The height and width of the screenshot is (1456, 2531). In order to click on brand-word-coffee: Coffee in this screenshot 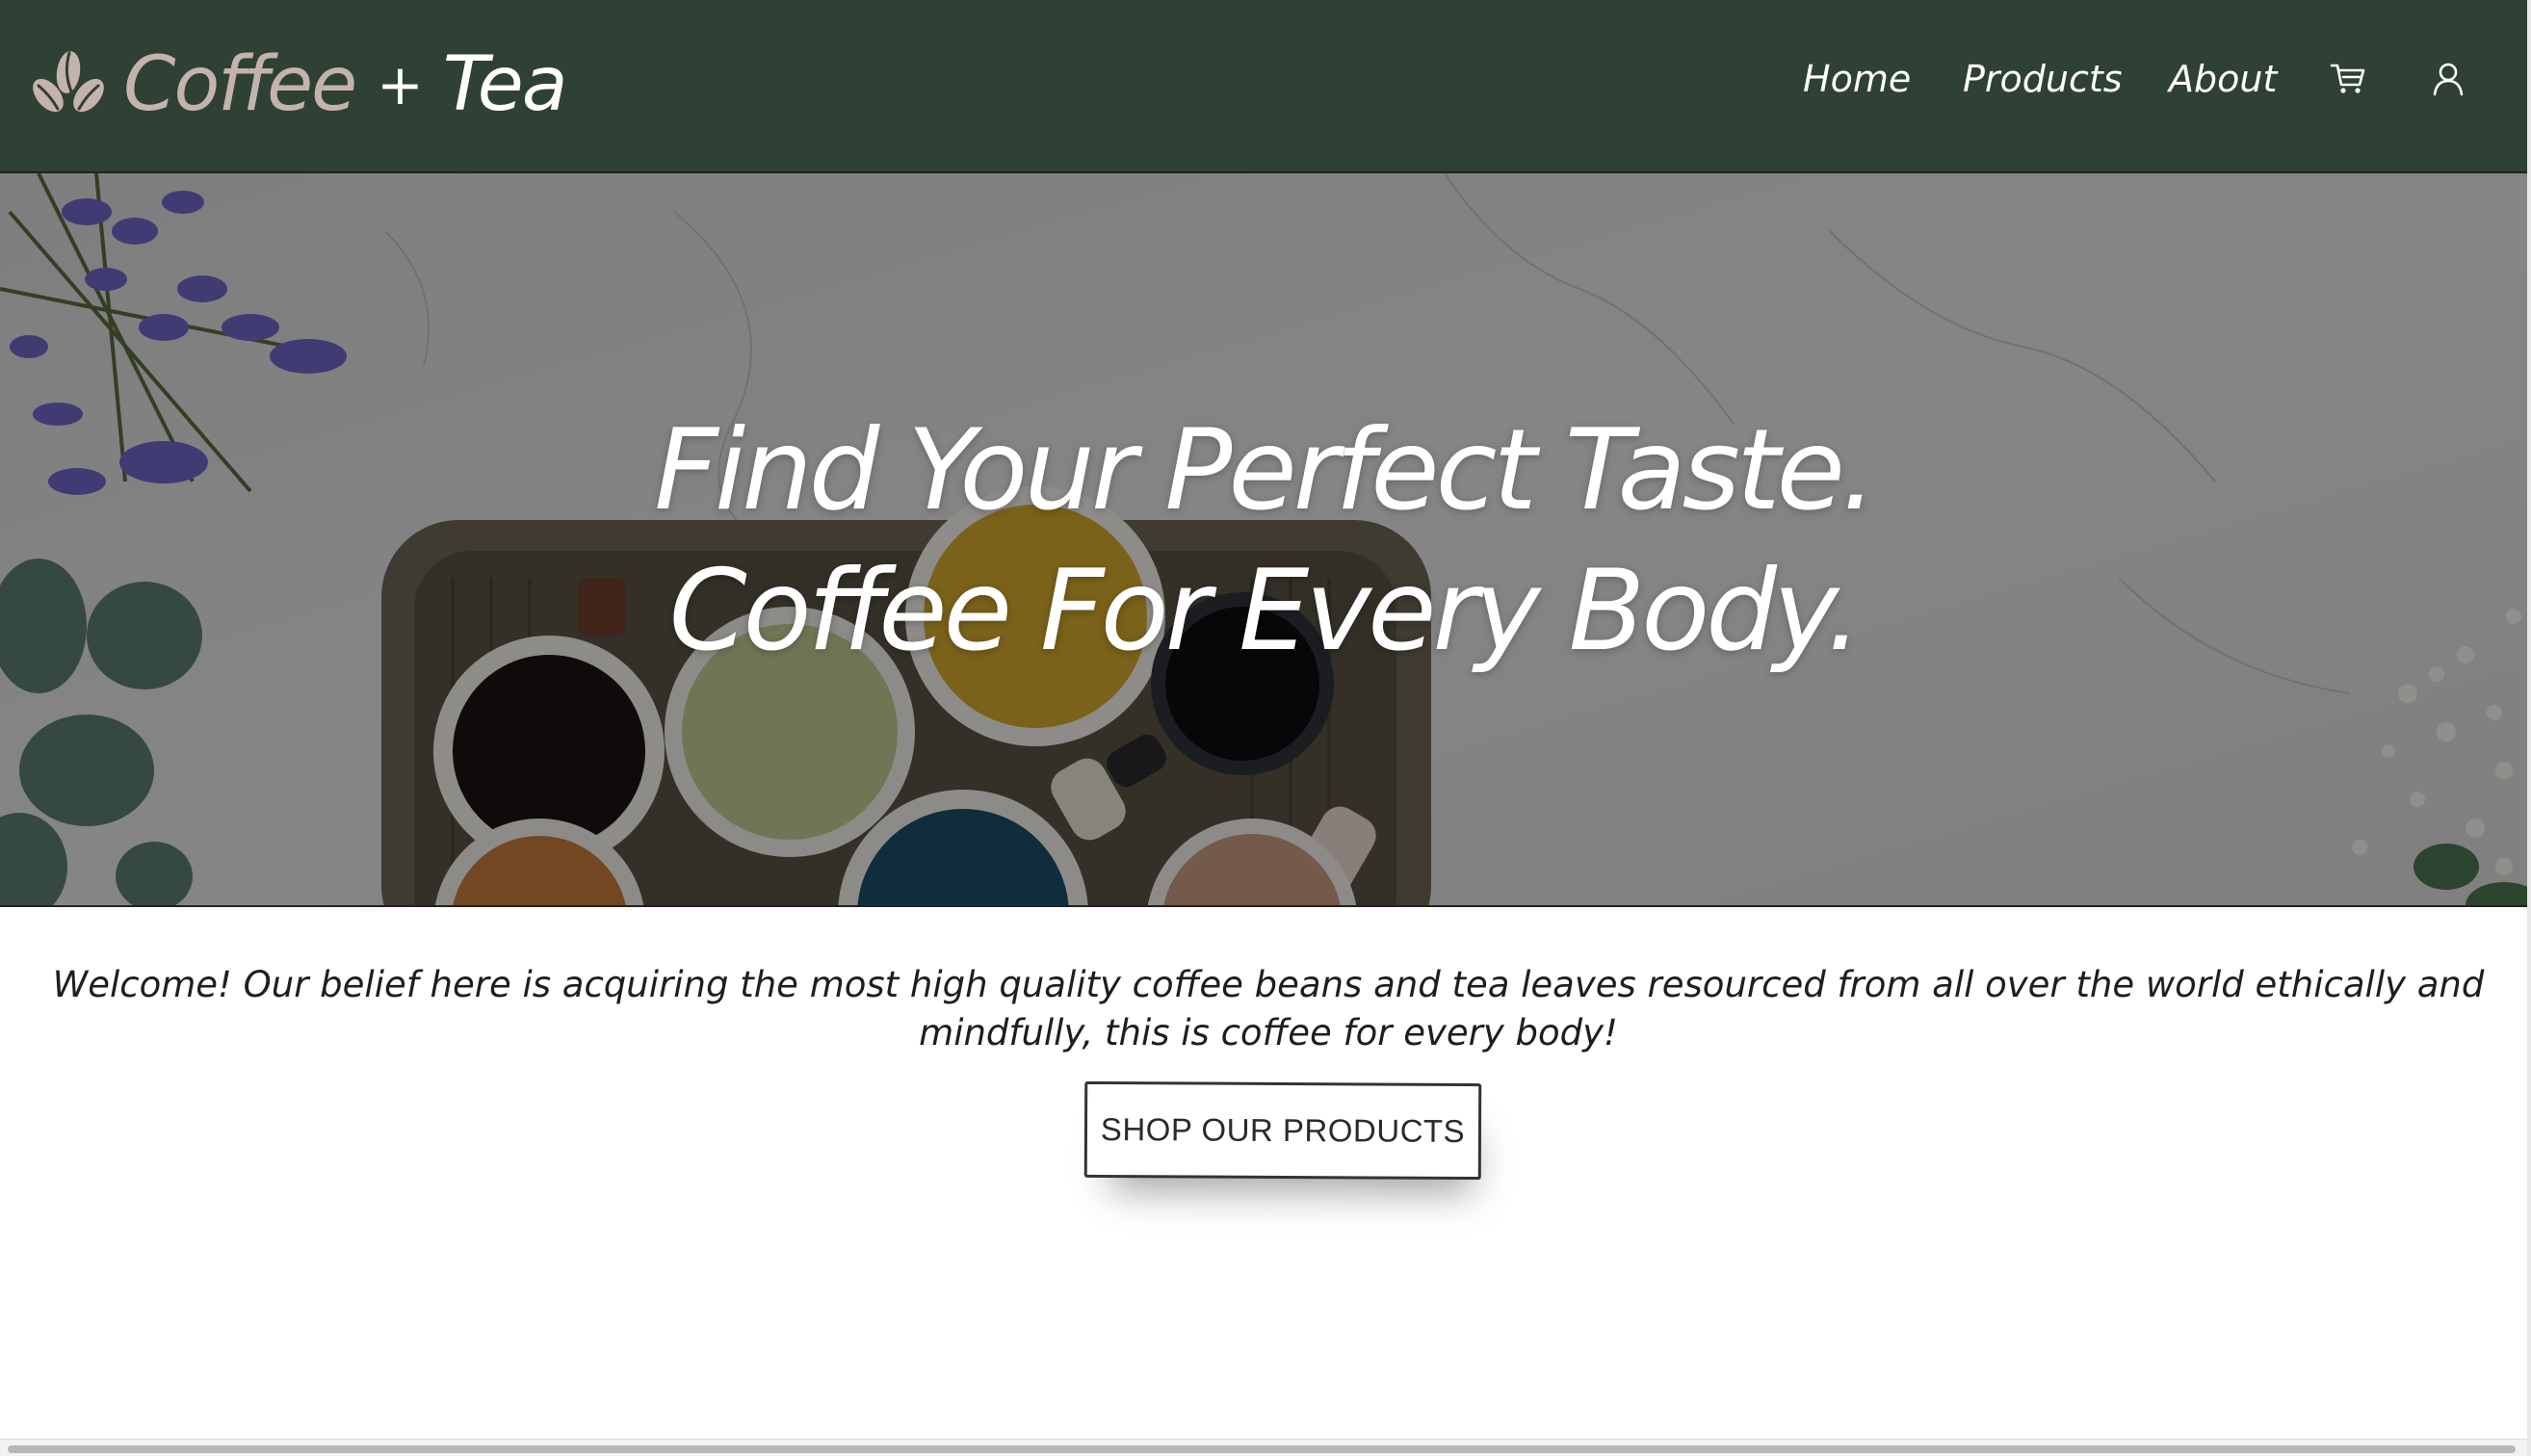, I will do `click(240, 85)`.